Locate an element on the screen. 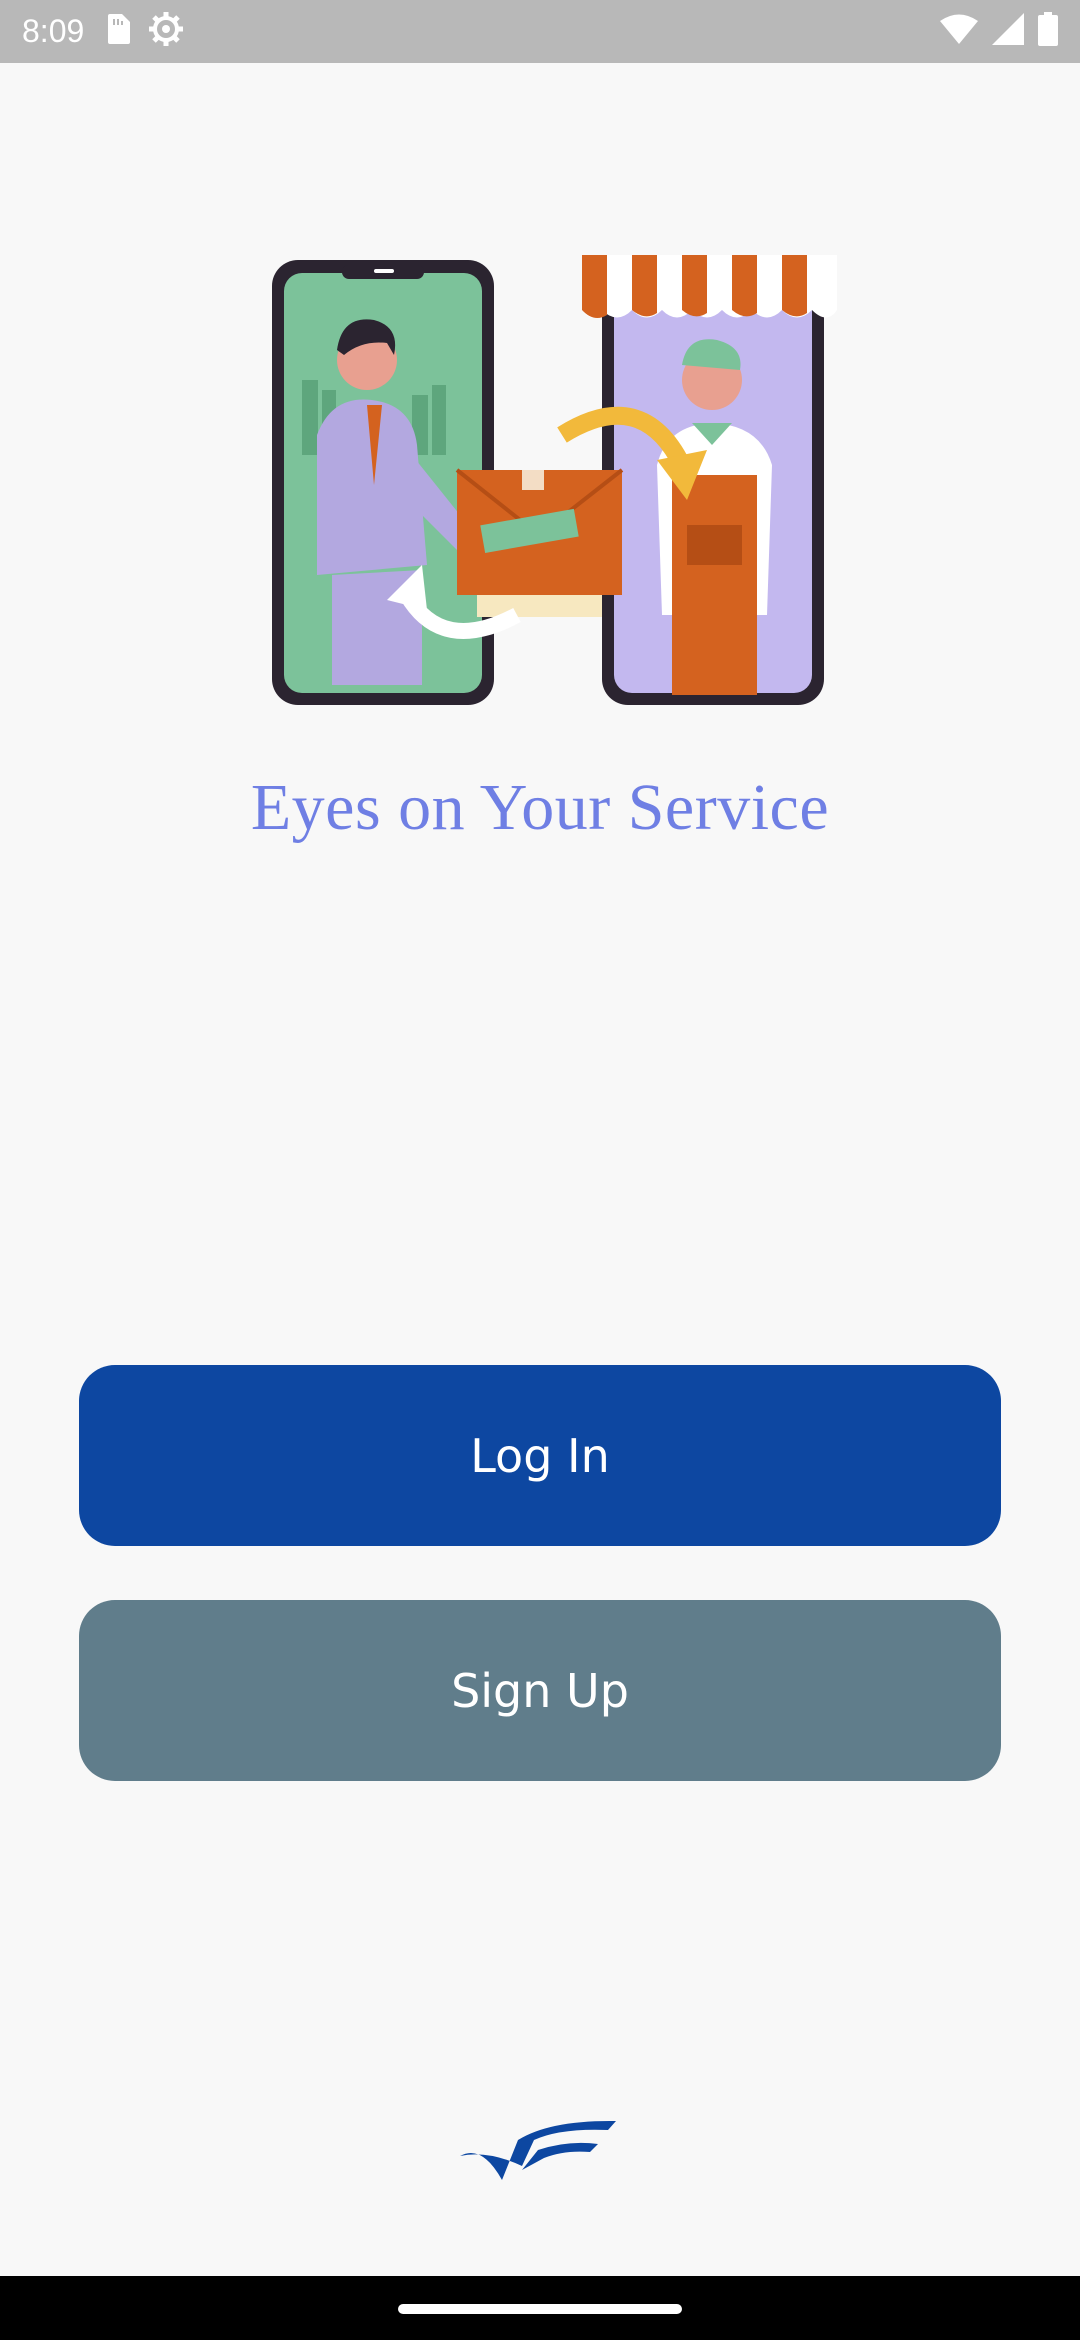 The height and width of the screenshot is (2340, 1080). home-gesture-handle is located at coordinates (540, 2309).